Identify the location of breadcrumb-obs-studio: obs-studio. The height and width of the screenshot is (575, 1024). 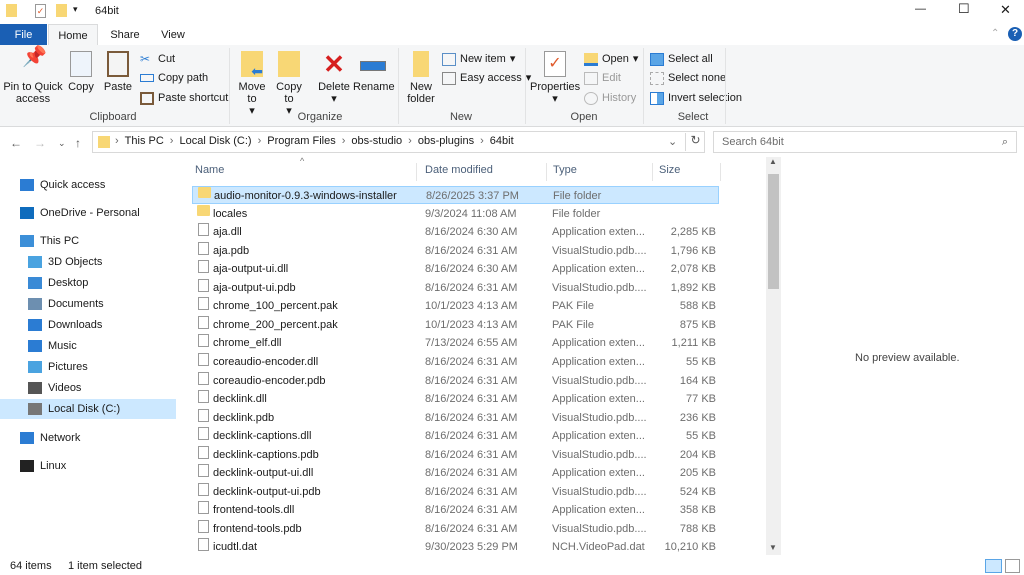
(376, 141).